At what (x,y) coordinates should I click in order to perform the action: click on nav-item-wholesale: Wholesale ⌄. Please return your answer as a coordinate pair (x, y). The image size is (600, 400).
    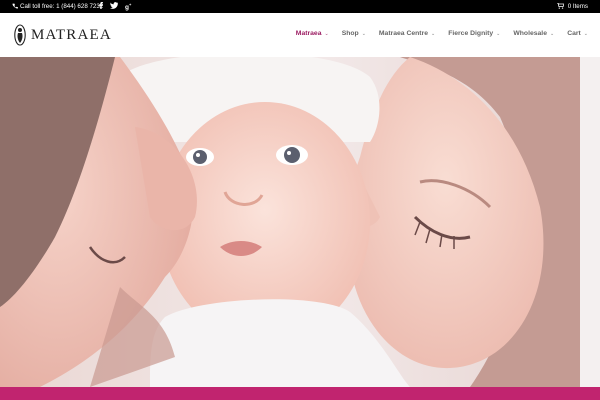
    Looking at the image, I should click on (533, 33).